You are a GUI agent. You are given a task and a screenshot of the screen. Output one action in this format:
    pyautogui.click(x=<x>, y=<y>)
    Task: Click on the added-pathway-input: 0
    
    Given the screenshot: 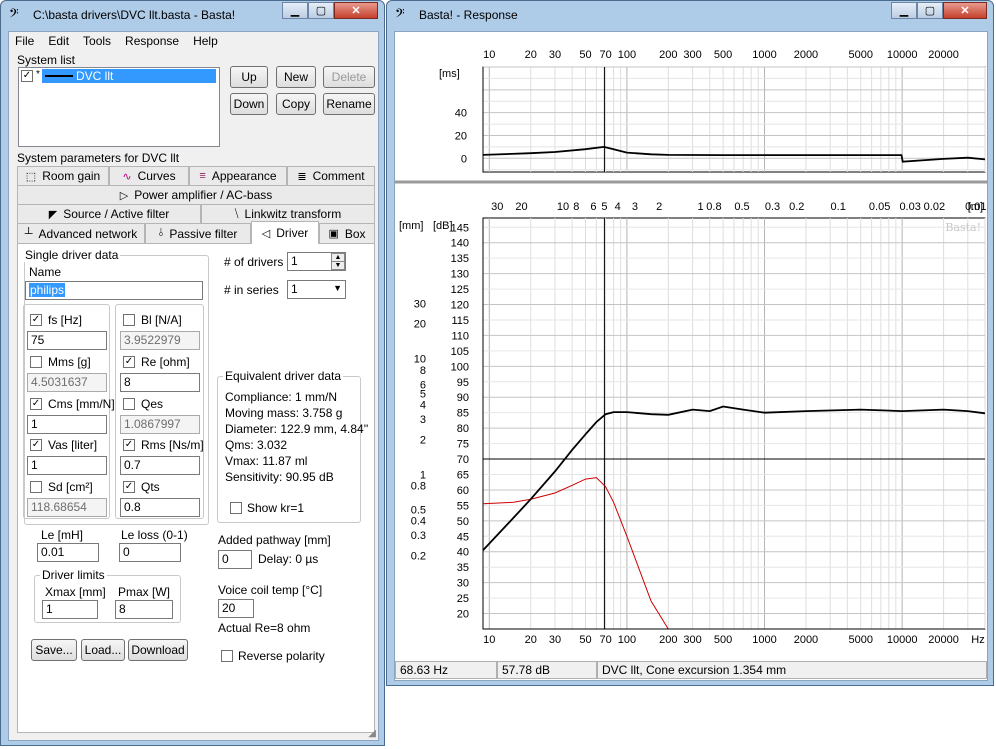 What is the action you would take?
    pyautogui.click(x=235, y=559)
    